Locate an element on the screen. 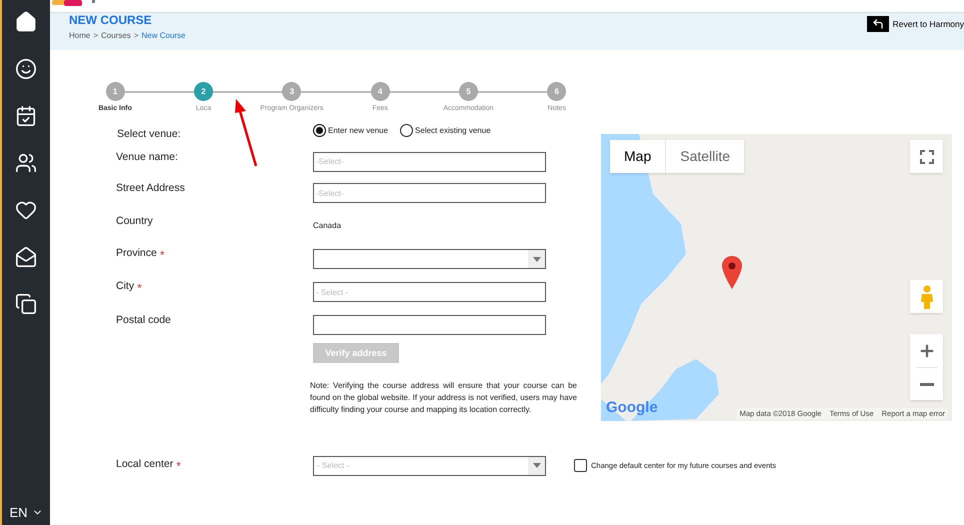 This screenshot has height=525, width=964. field-label: Province * is located at coordinates (140, 255).